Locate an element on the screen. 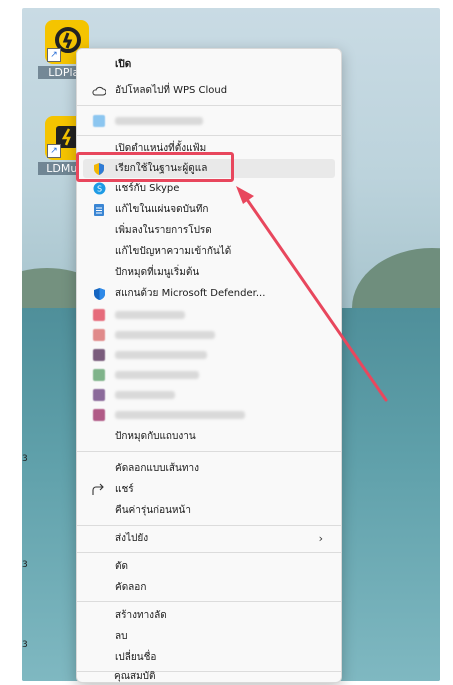  annotation-arrow is located at coordinates (312, 294).